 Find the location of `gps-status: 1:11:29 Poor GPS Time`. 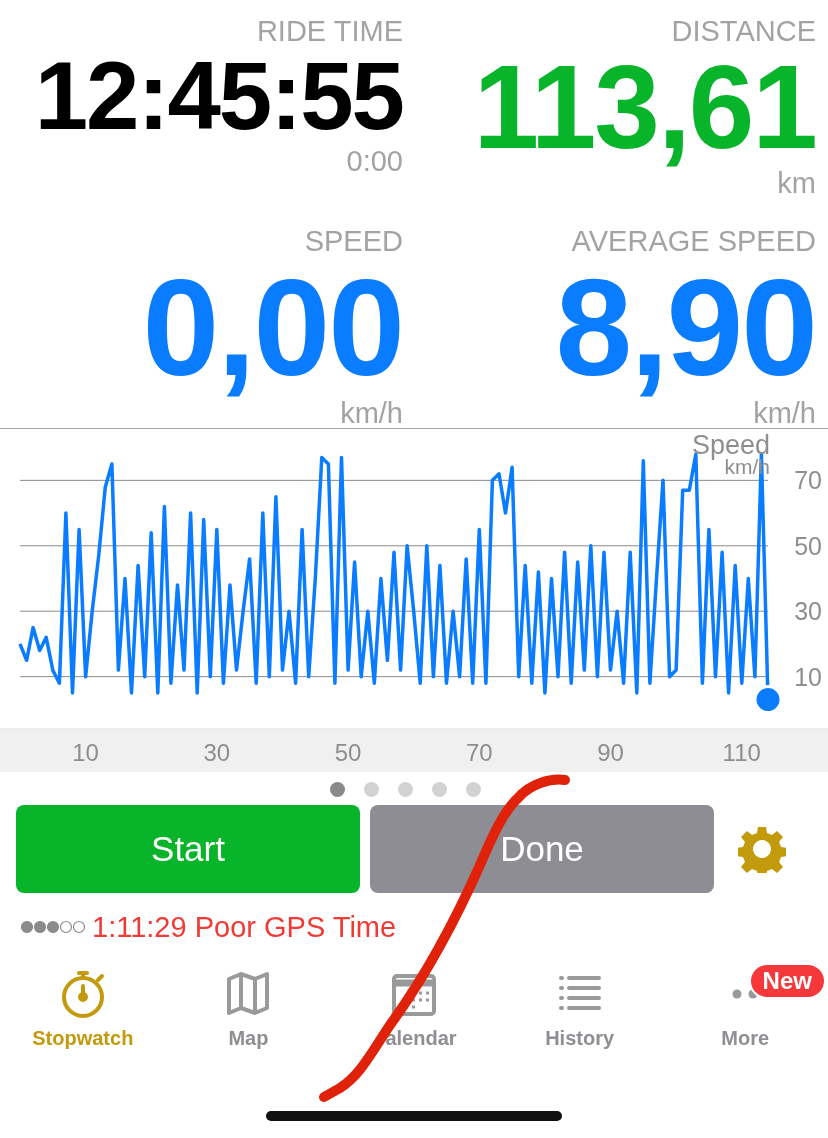

gps-status: 1:11:29 Poor GPS Time is located at coordinates (244, 927).